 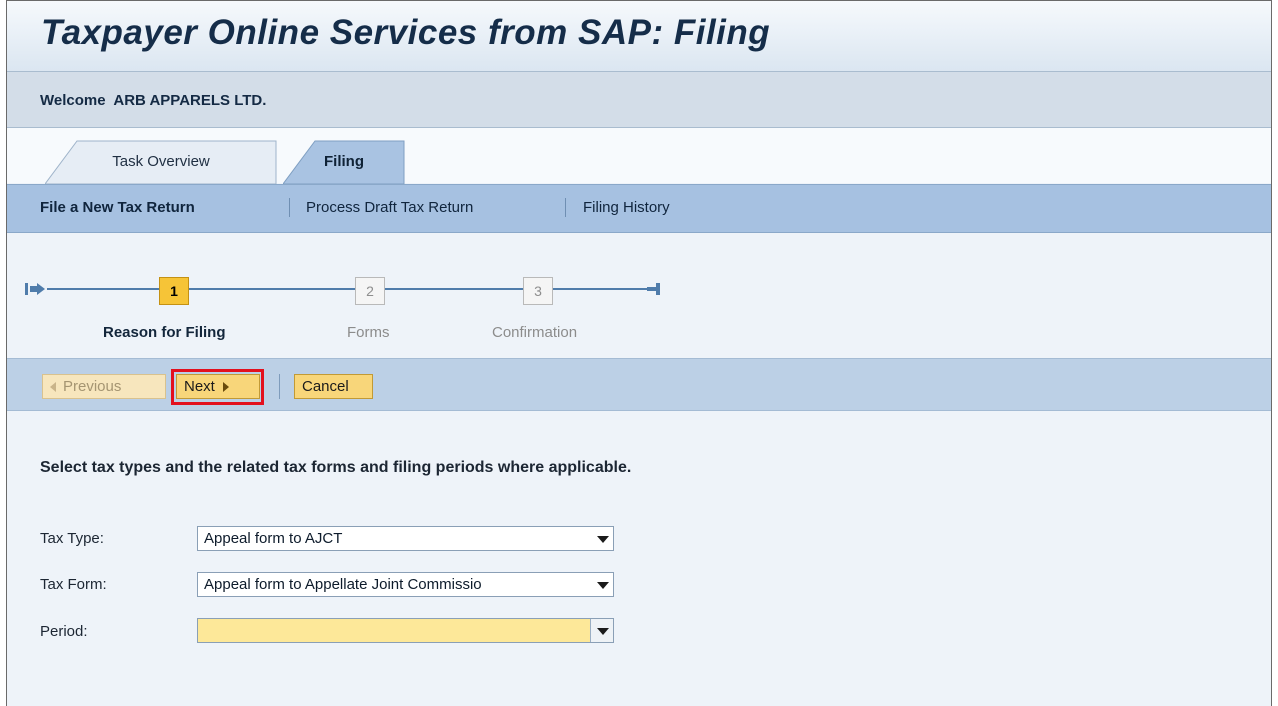 What do you see at coordinates (217, 387) in the screenshot?
I see `next-highlight-box` at bounding box center [217, 387].